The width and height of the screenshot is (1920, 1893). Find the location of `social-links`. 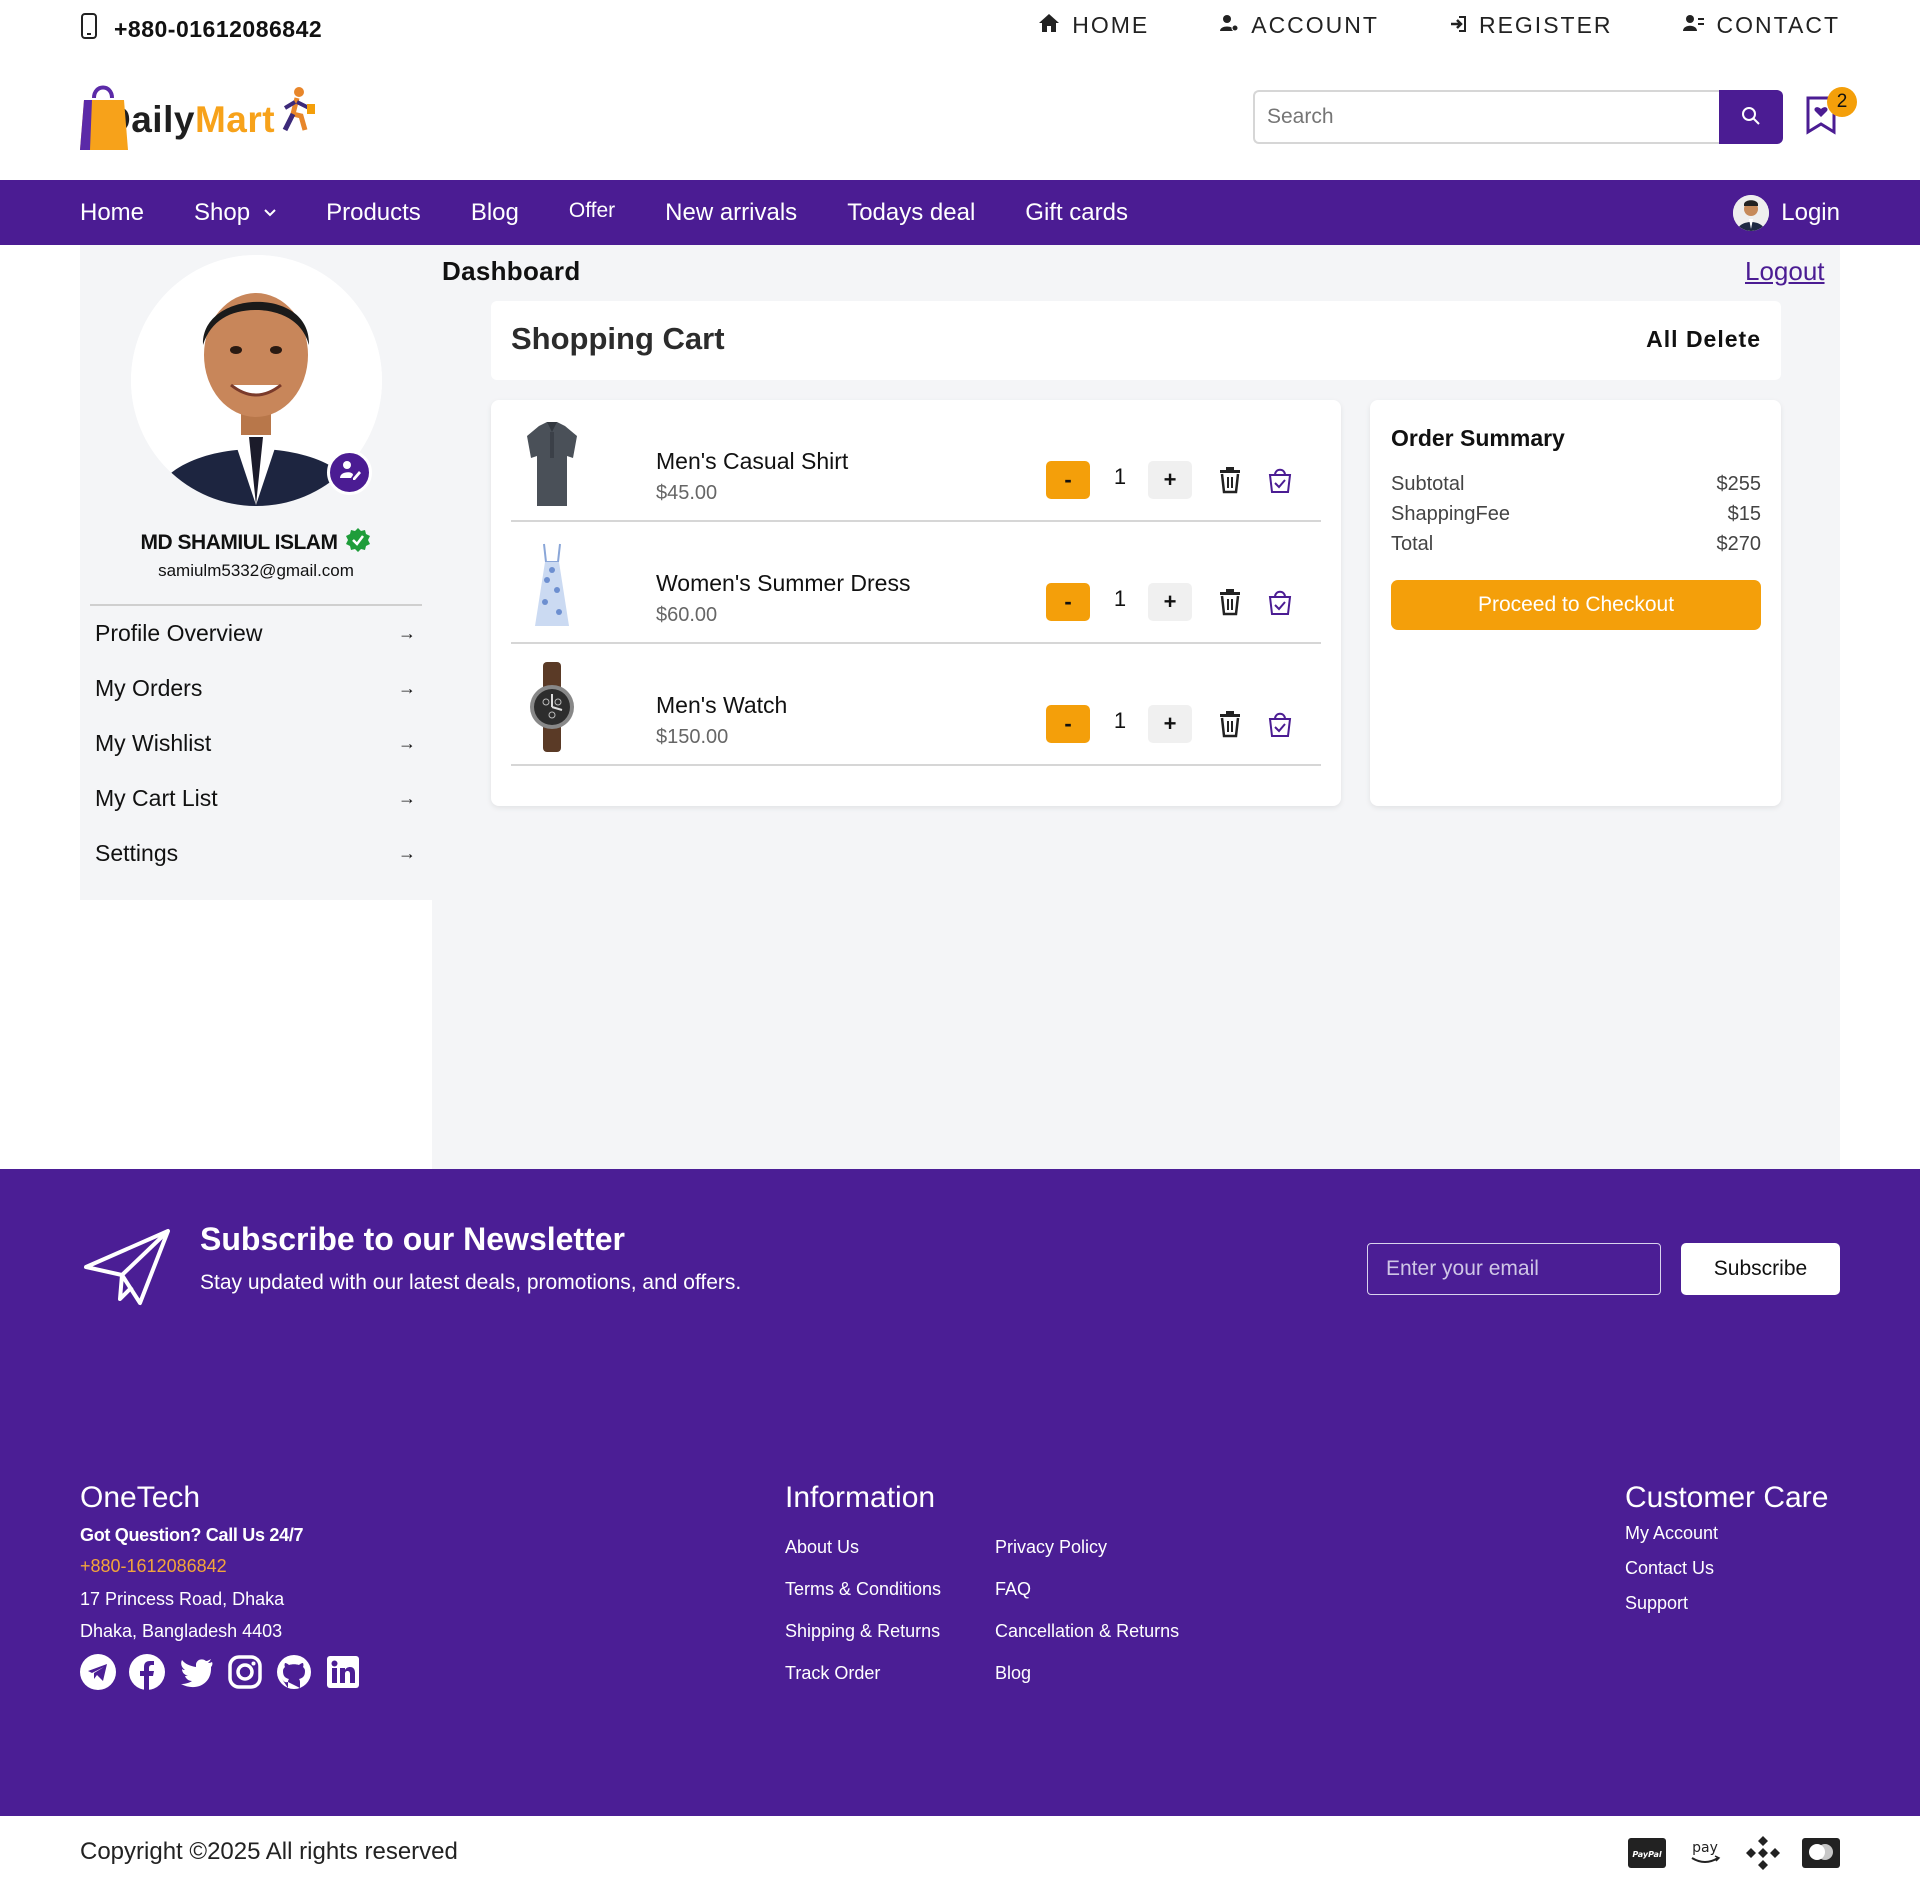

social-links is located at coordinates (220, 1672).